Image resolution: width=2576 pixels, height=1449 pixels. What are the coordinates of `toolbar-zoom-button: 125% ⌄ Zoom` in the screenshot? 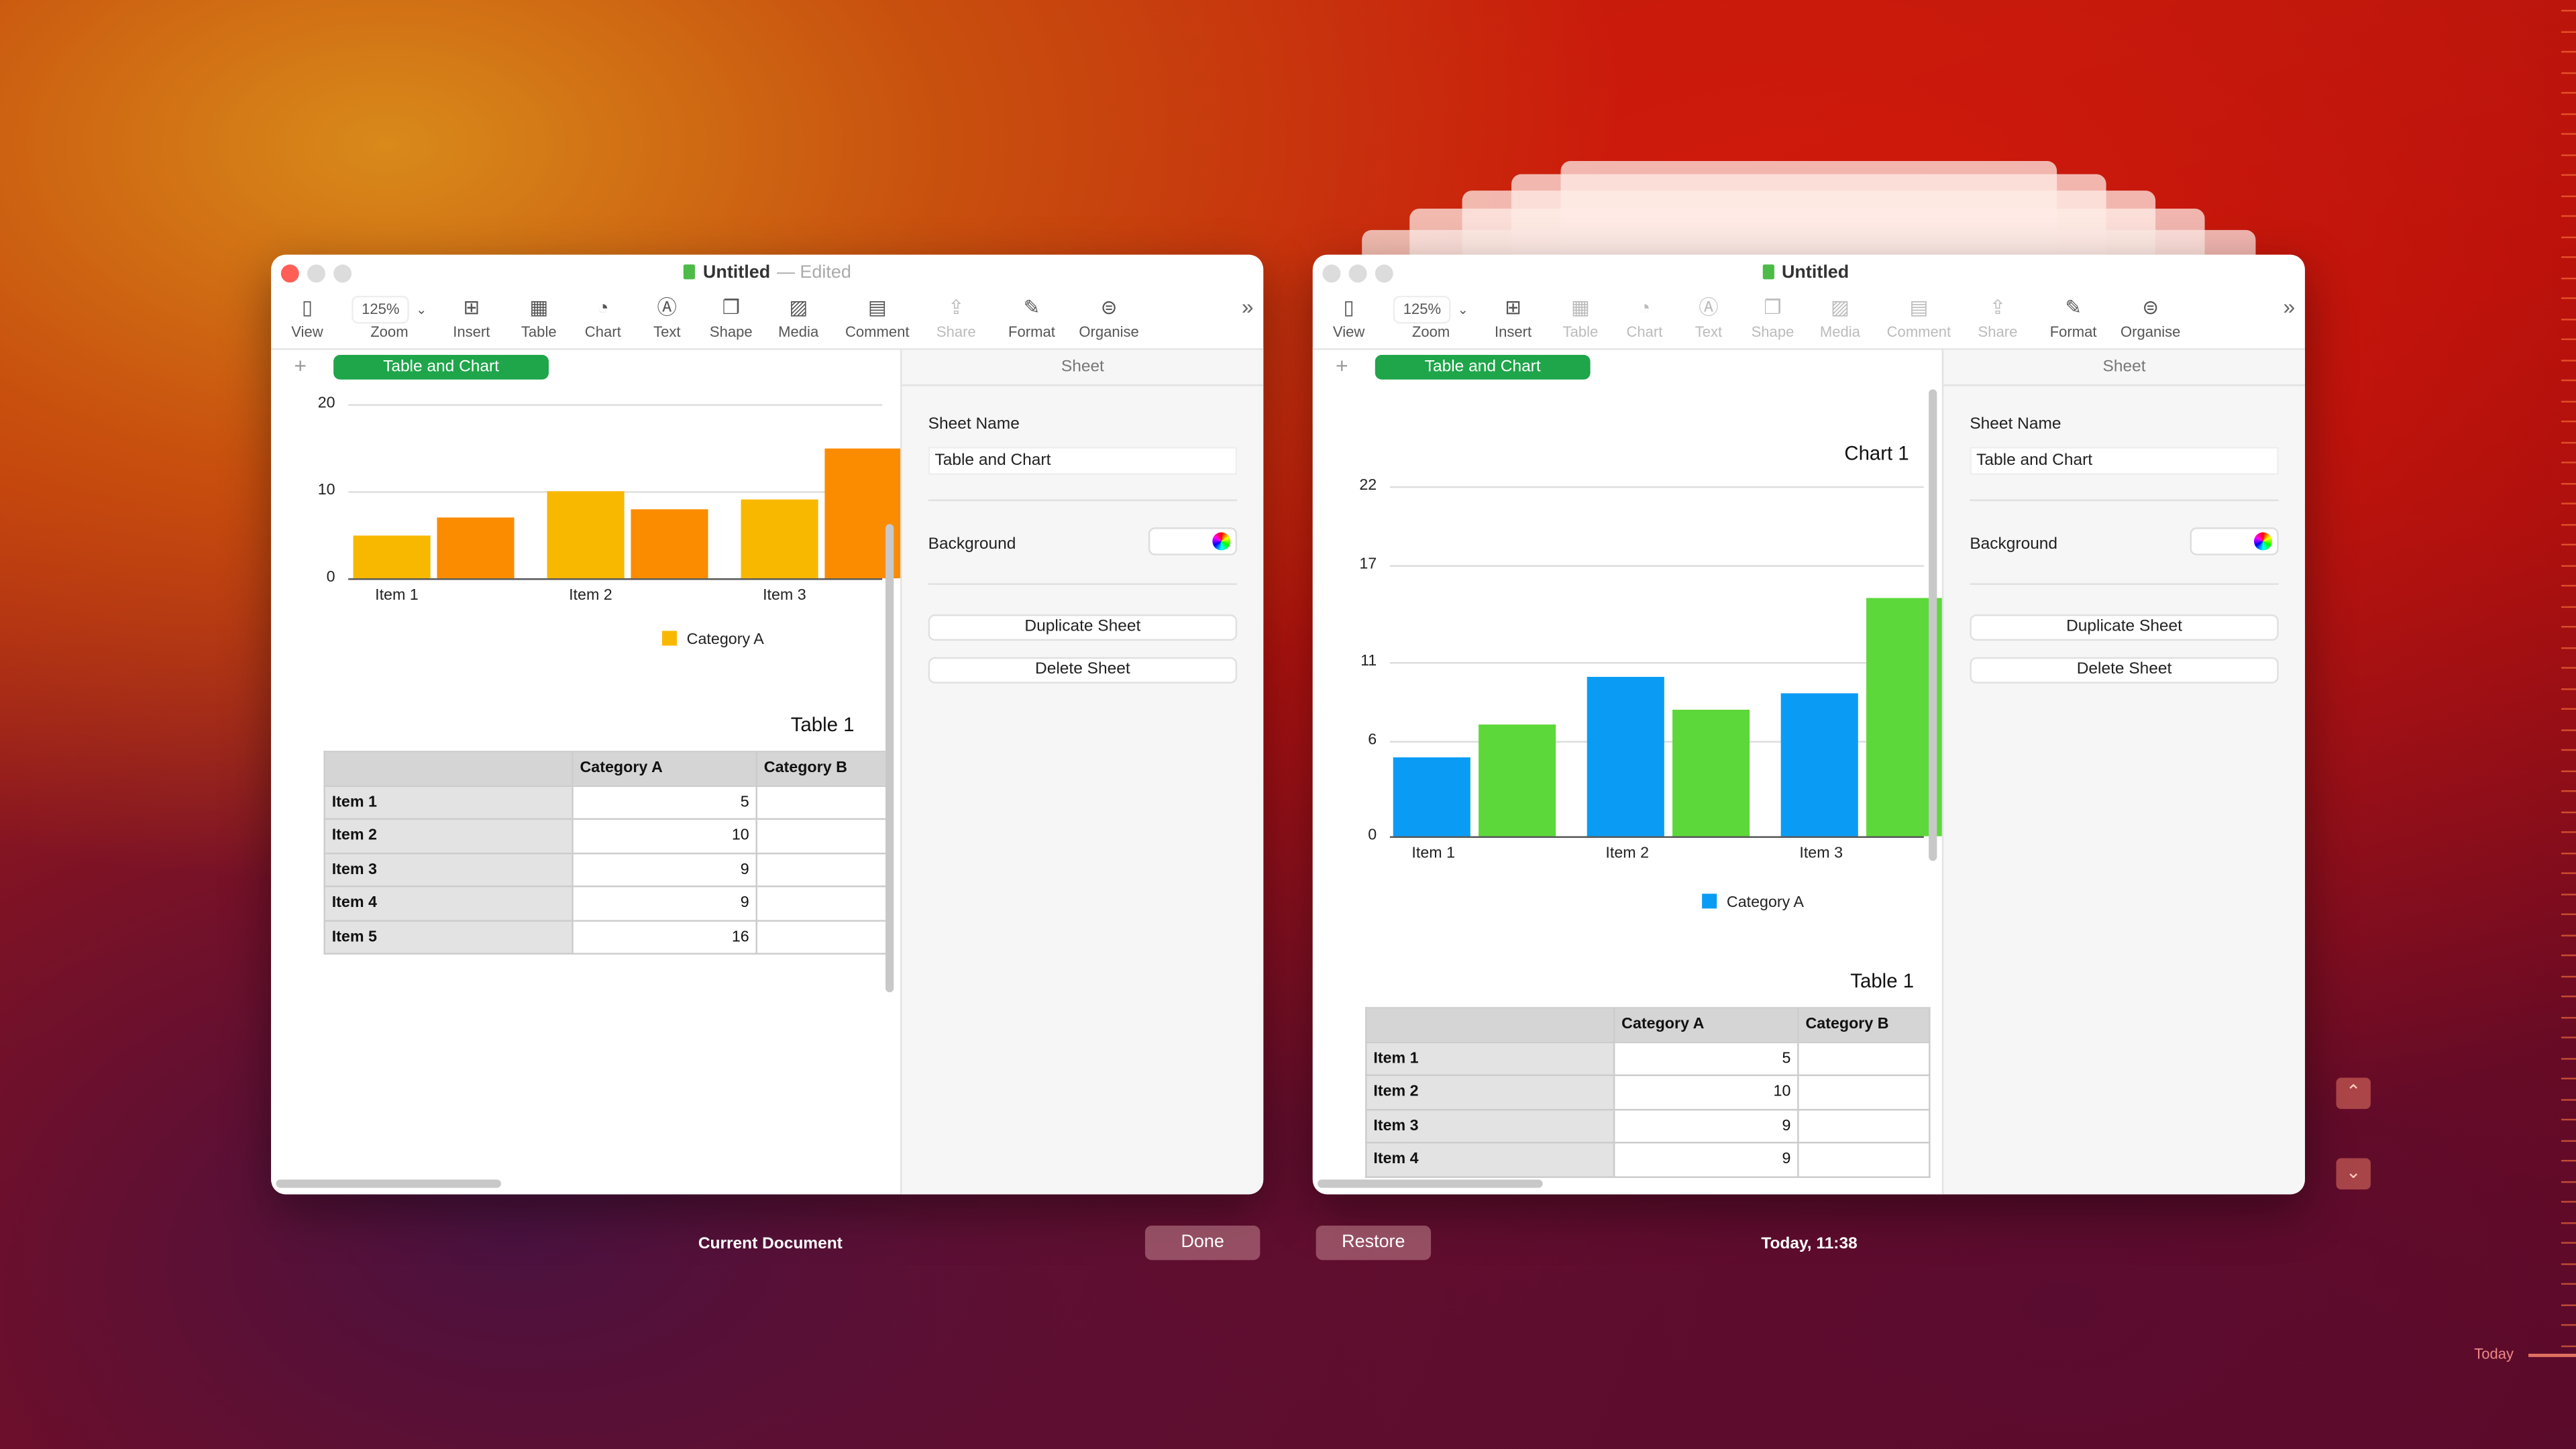 It's located at (1431, 317).